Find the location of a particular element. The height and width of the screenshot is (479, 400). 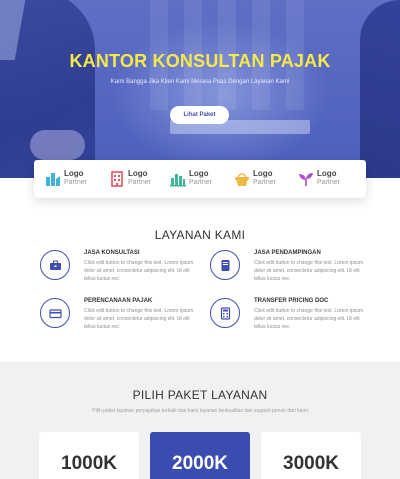

pricing-card-1000k: 1000K is located at coordinates (89, 455).